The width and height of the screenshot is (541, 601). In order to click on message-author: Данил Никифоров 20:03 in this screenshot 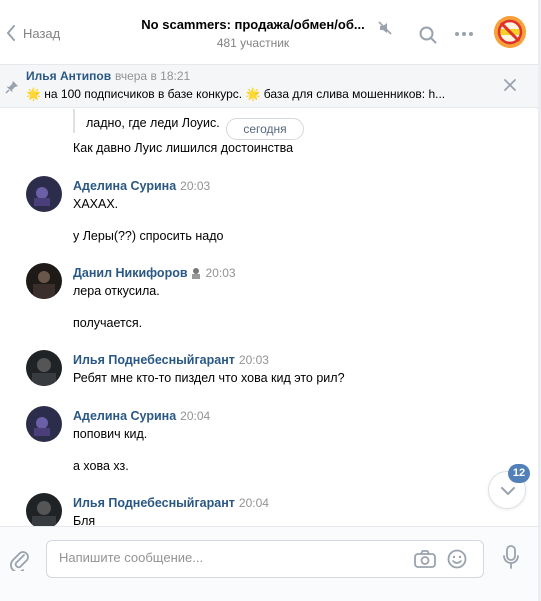, I will do `click(154, 273)`.